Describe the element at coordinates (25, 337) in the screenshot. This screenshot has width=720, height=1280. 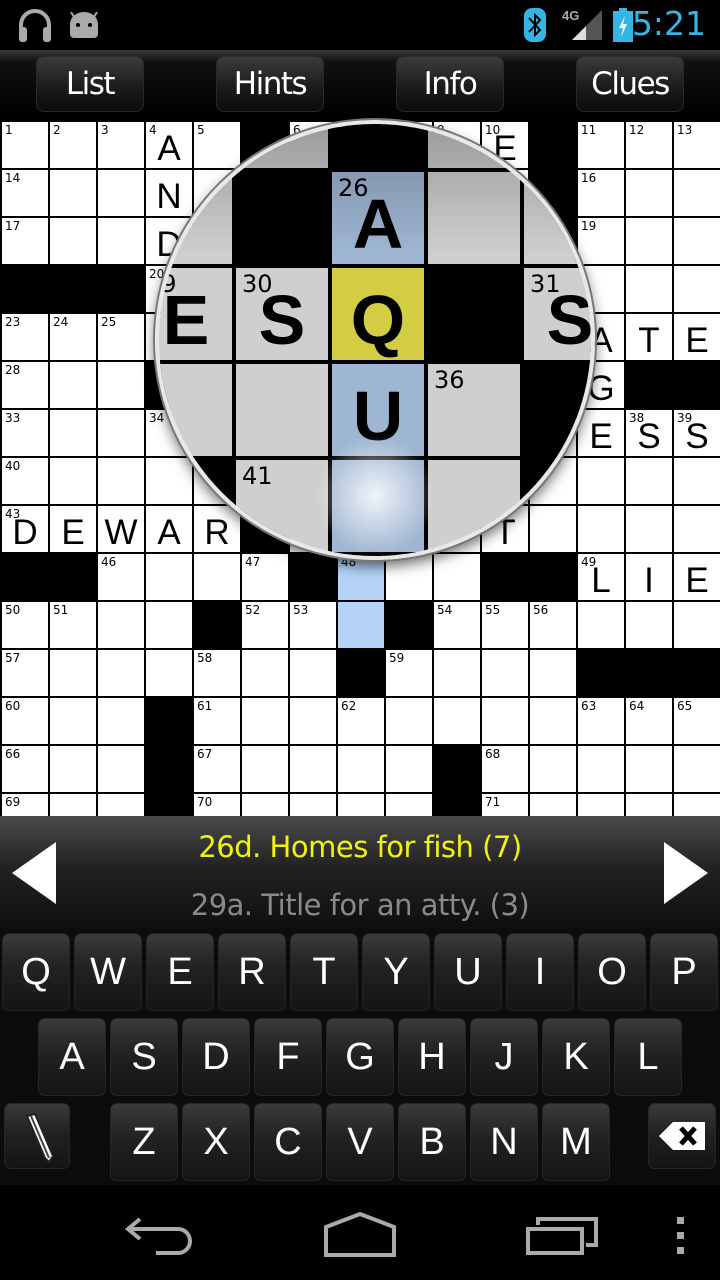
I see `cell: 23` at that location.